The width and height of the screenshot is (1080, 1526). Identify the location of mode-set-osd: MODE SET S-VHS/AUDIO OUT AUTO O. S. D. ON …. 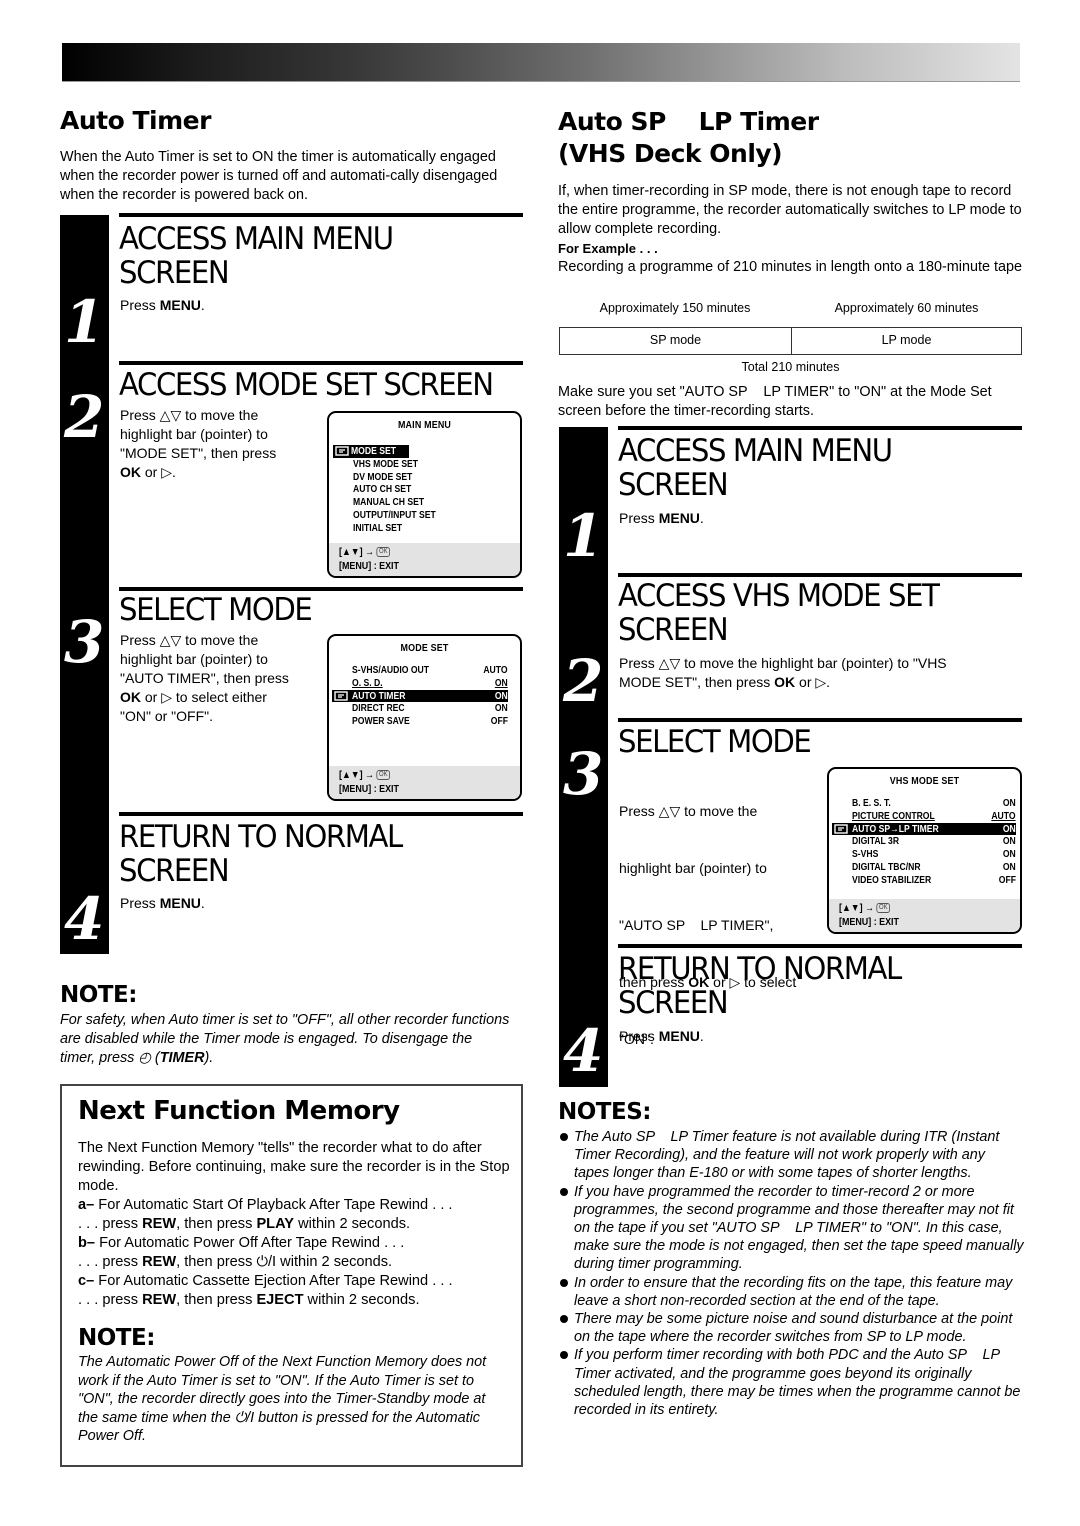
(424, 717).